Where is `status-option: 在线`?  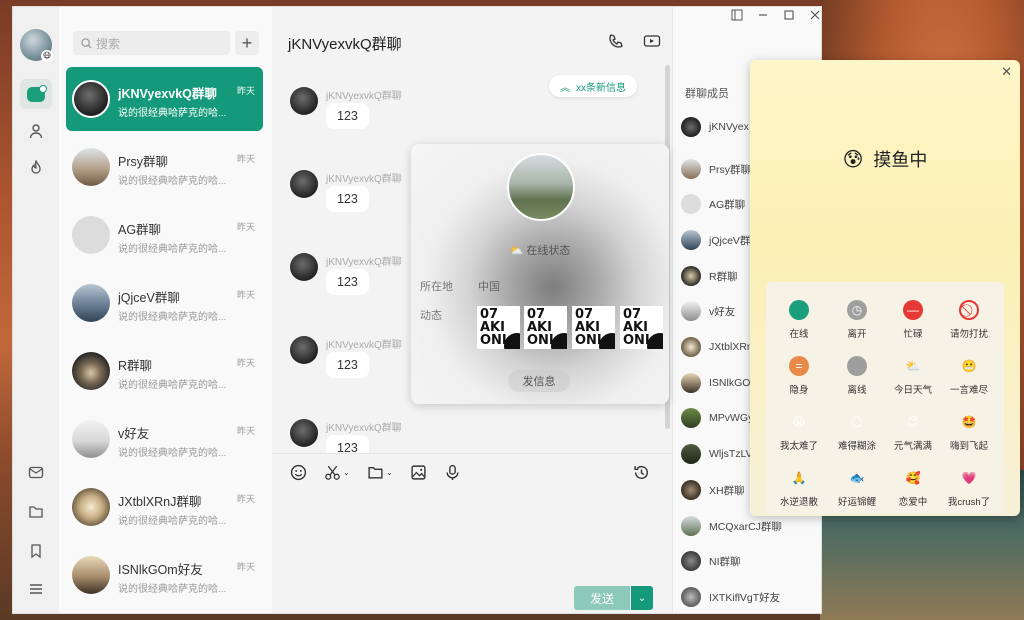 status-option: 在线 is located at coordinates (799, 320).